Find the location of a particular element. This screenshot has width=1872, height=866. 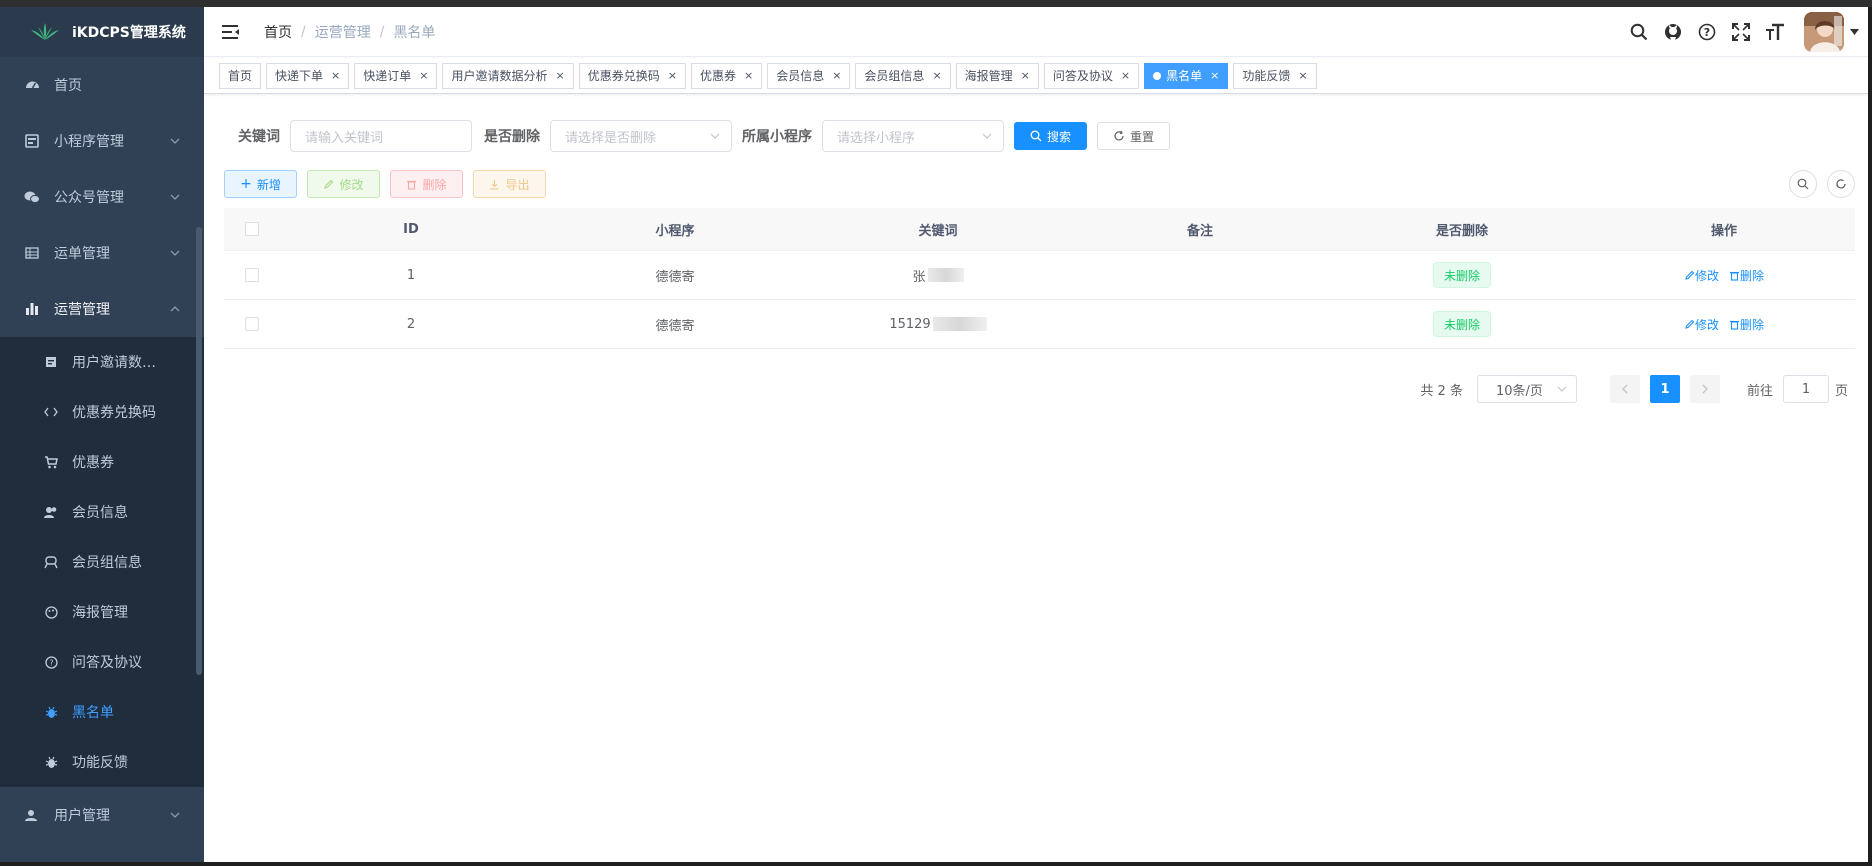

search-icon is located at coordinates (1639, 32).